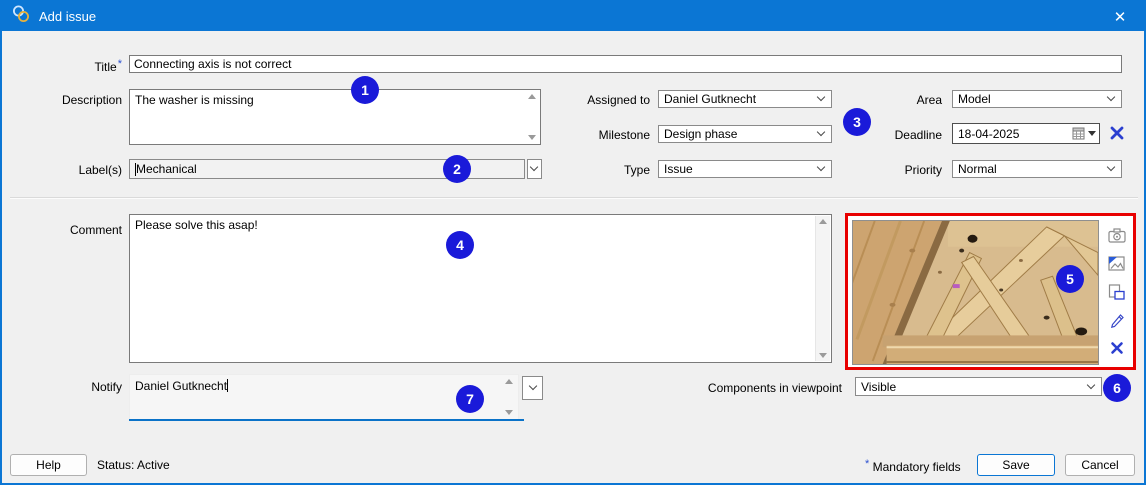  Describe the element at coordinates (91, 100) in the screenshot. I see `description-label: Description` at that location.